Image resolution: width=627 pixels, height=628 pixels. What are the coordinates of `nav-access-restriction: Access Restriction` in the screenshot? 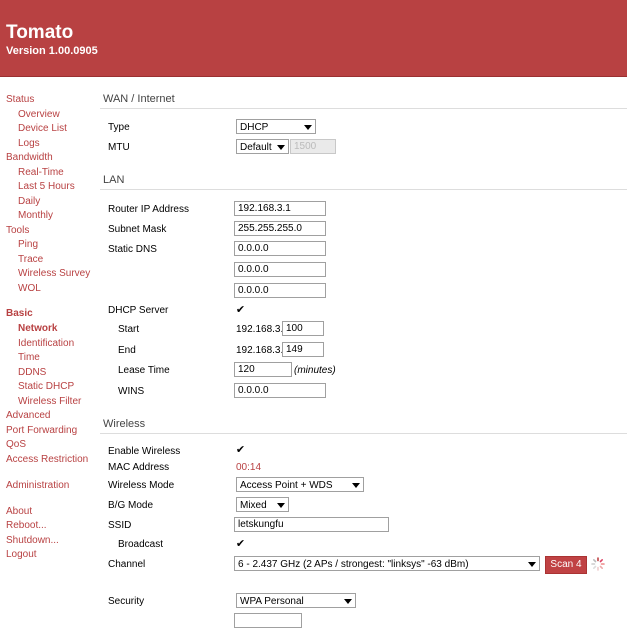 It's located at (47, 459).